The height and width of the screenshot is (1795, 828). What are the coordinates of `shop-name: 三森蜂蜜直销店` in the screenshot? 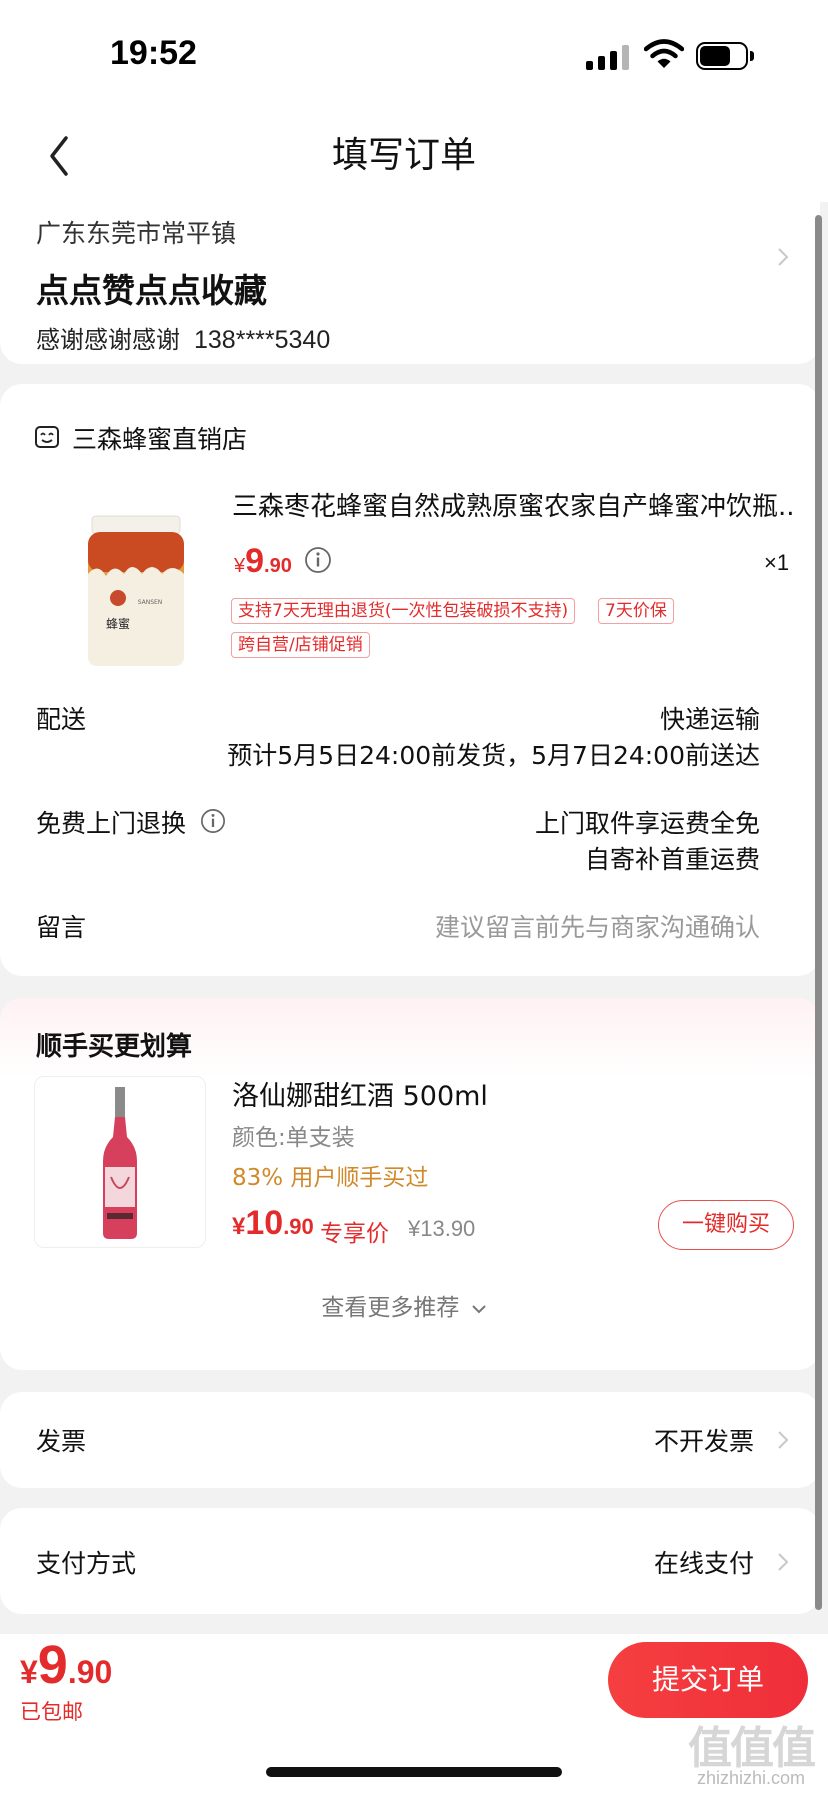 It's located at (160, 439).